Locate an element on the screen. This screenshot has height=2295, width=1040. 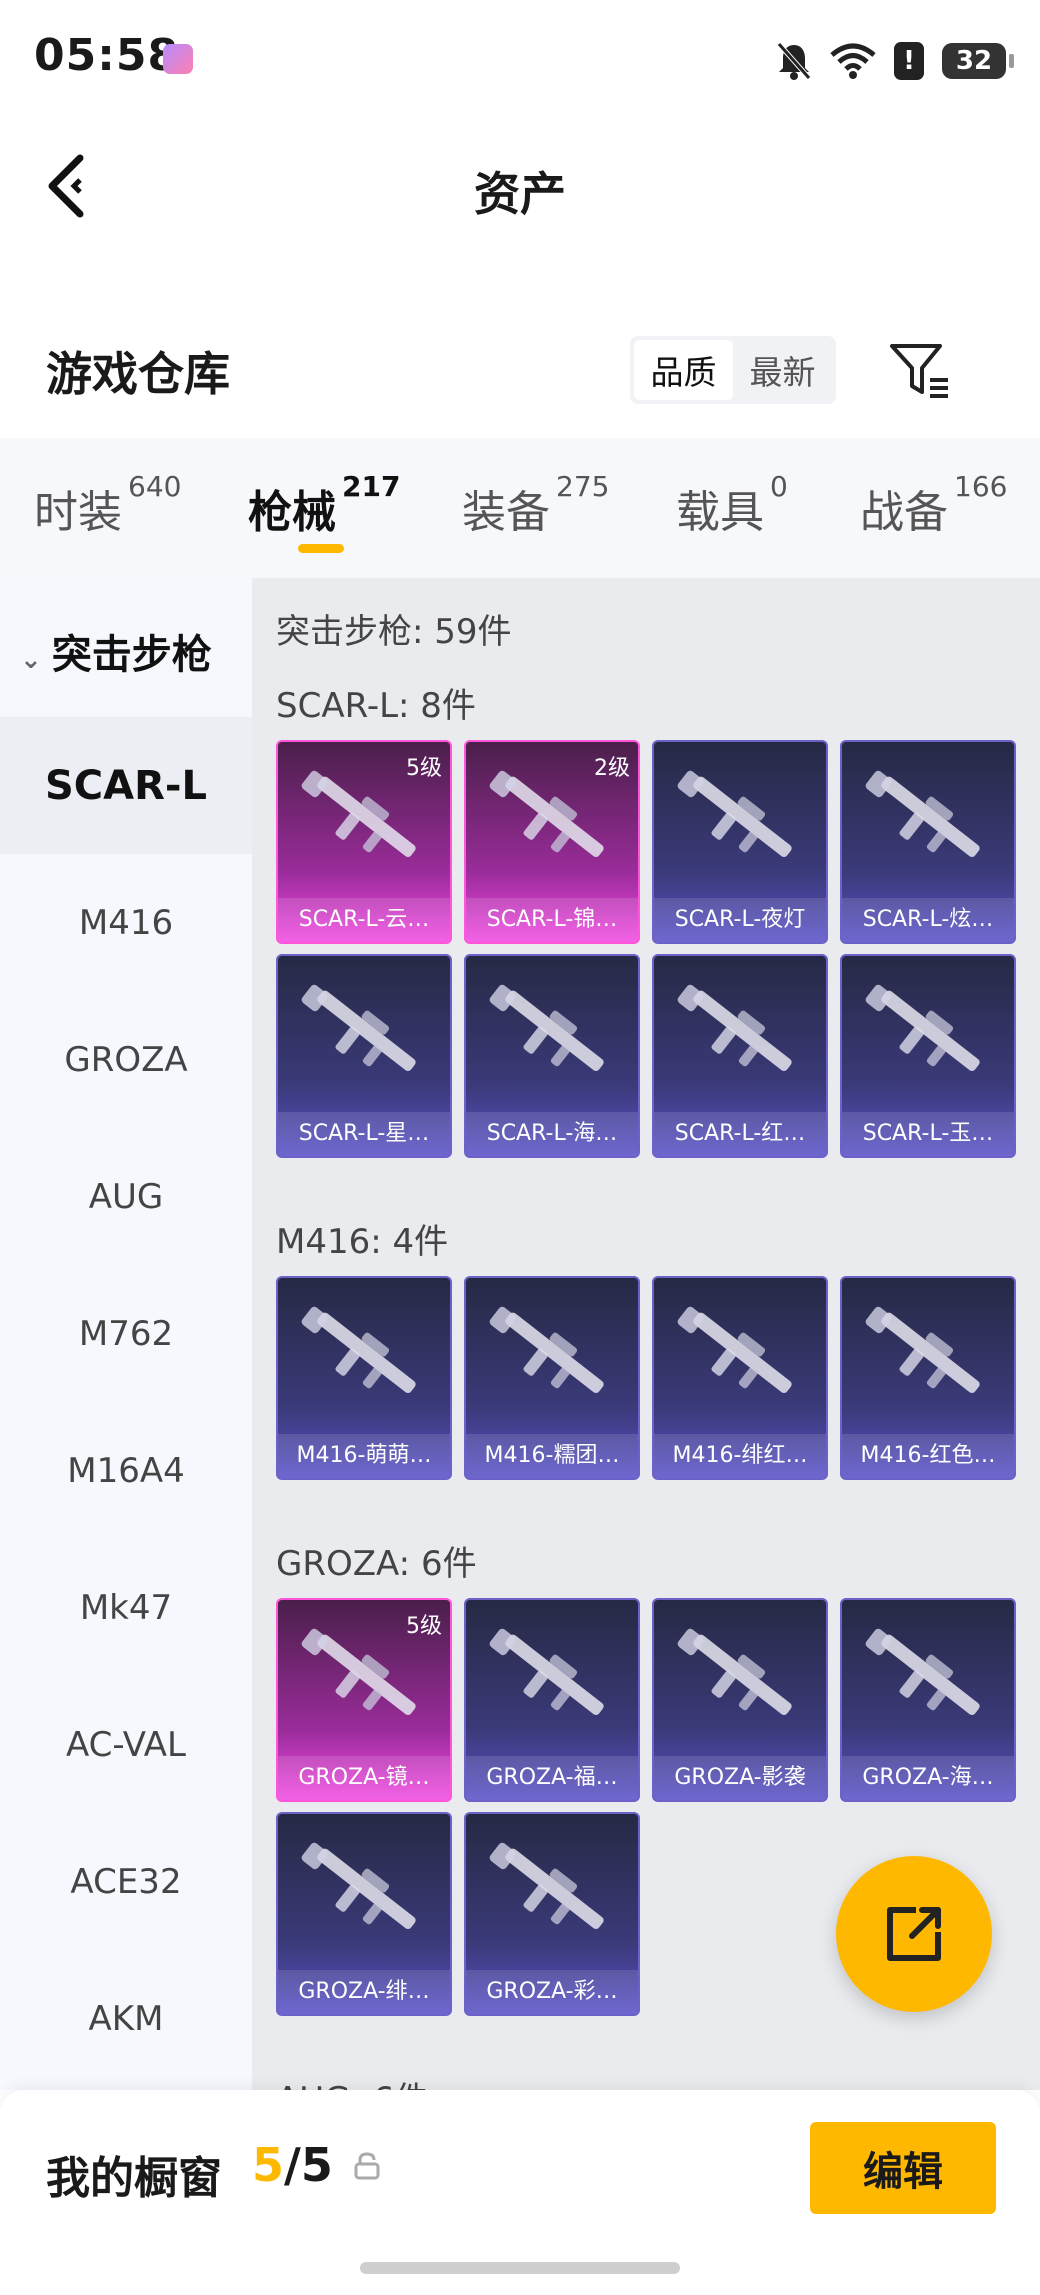
sidebar-item-aug: AUG is located at coordinates (126, 1196).